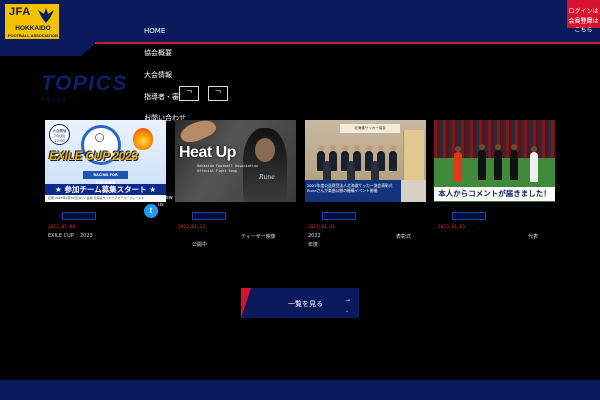  I want to click on topics-heading: TOPICS, so click(84, 83).